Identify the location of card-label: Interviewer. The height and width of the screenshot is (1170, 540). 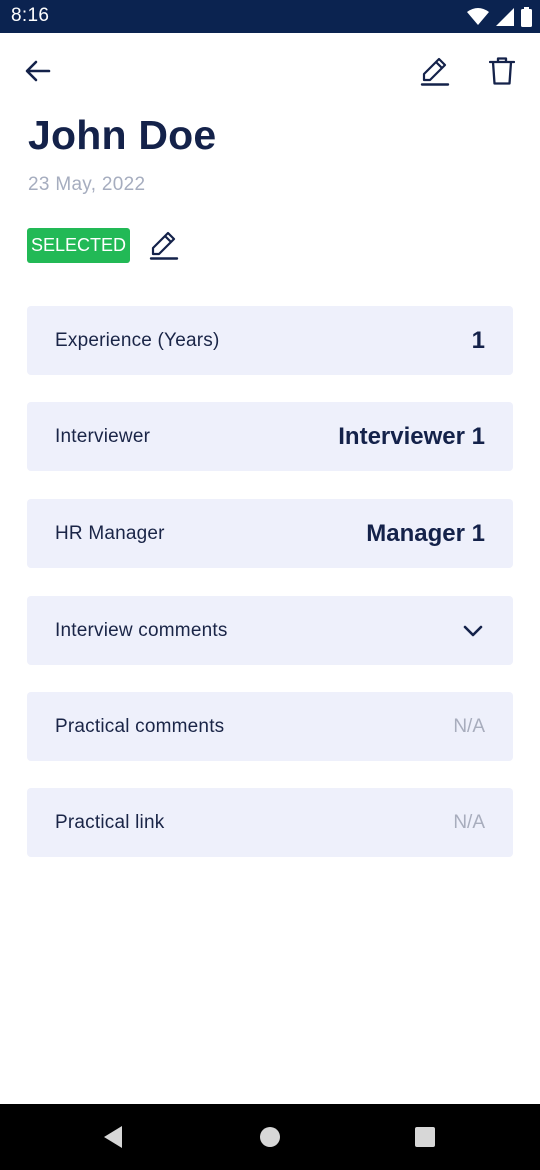
(103, 436).